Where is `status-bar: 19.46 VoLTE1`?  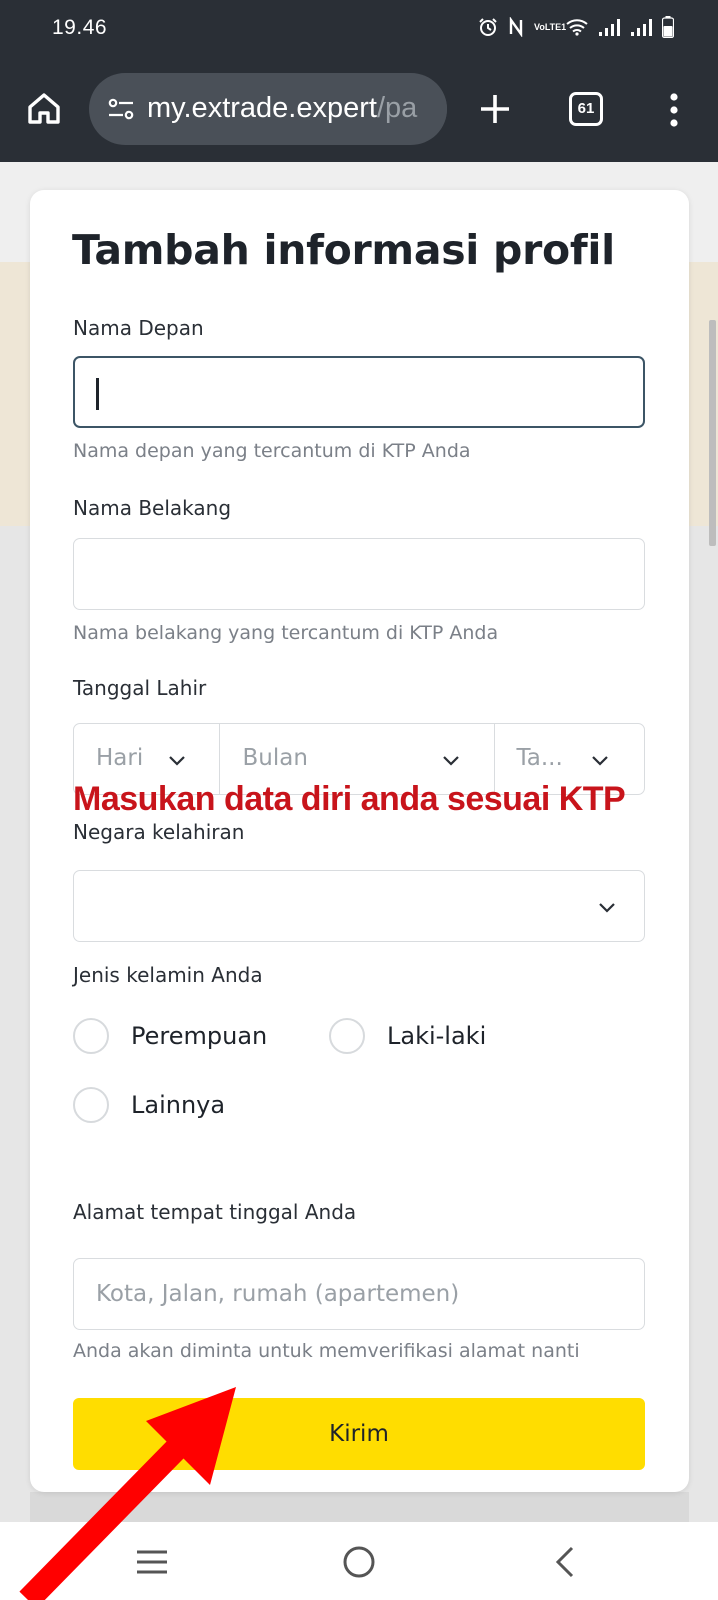
status-bar: 19.46 VoLTE1 is located at coordinates (359, 29).